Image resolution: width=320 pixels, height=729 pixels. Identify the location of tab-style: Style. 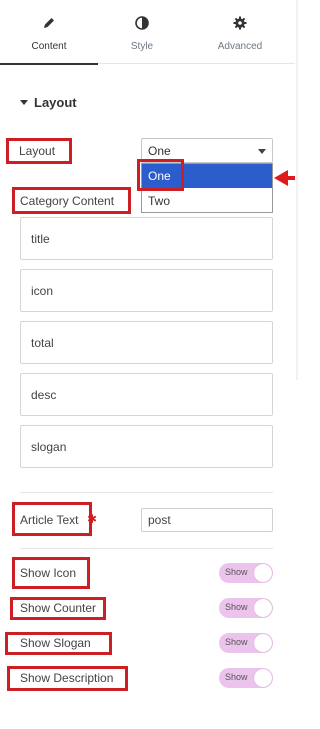
(142, 32).